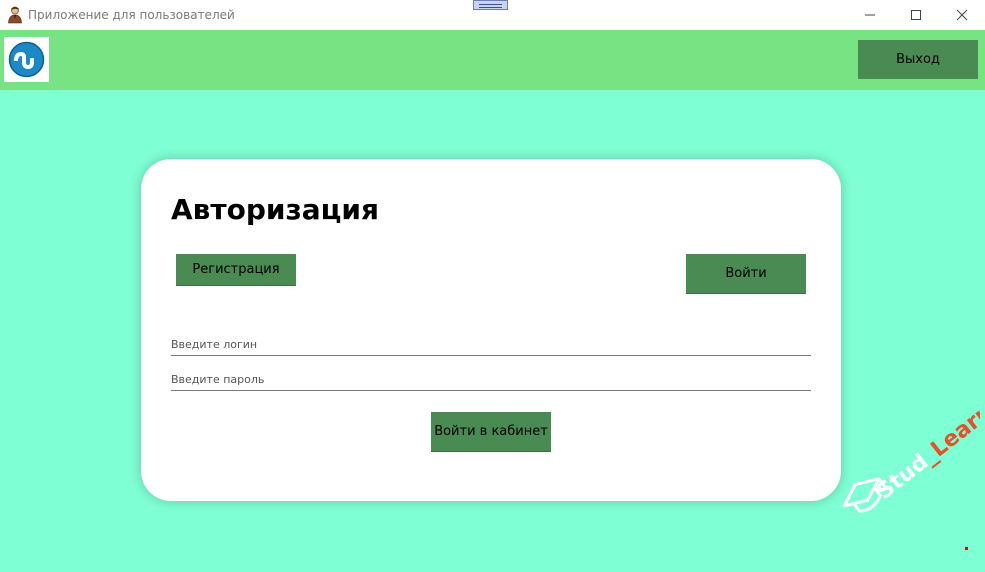  What do you see at coordinates (236, 270) in the screenshot?
I see `register-button: Регистрация` at bounding box center [236, 270].